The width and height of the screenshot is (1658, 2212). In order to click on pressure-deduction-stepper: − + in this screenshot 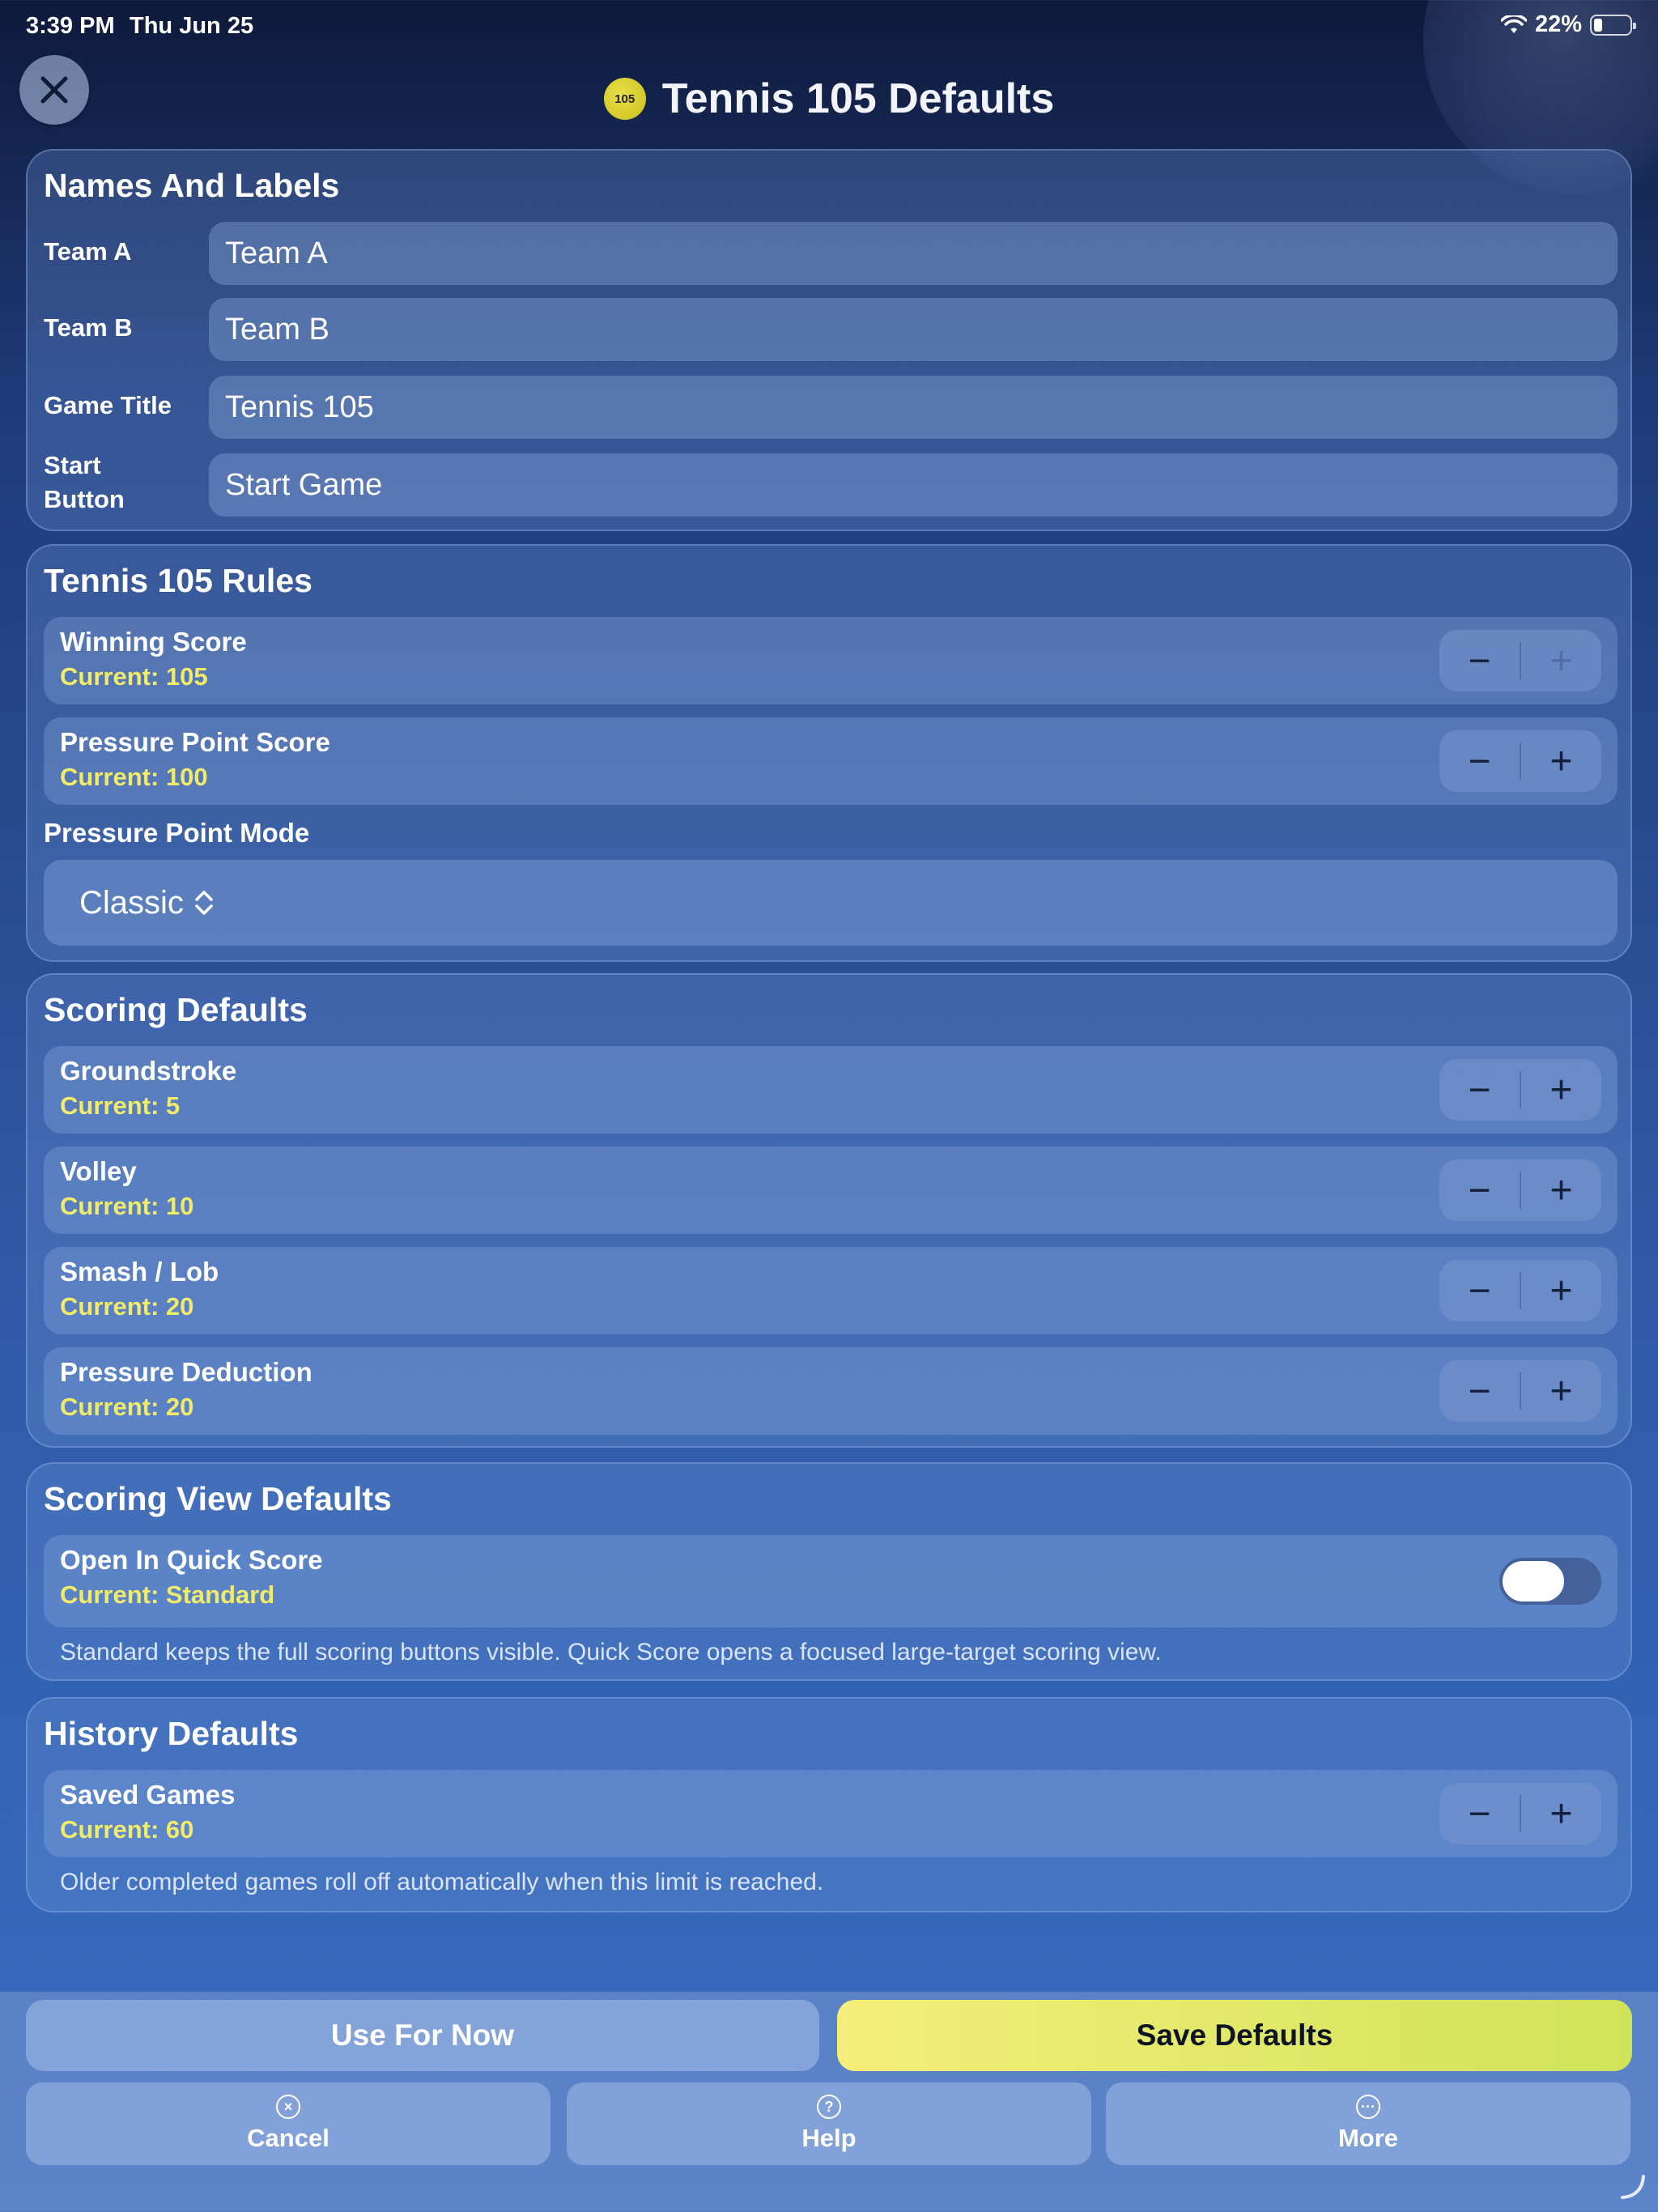, I will do `click(1520, 1391)`.